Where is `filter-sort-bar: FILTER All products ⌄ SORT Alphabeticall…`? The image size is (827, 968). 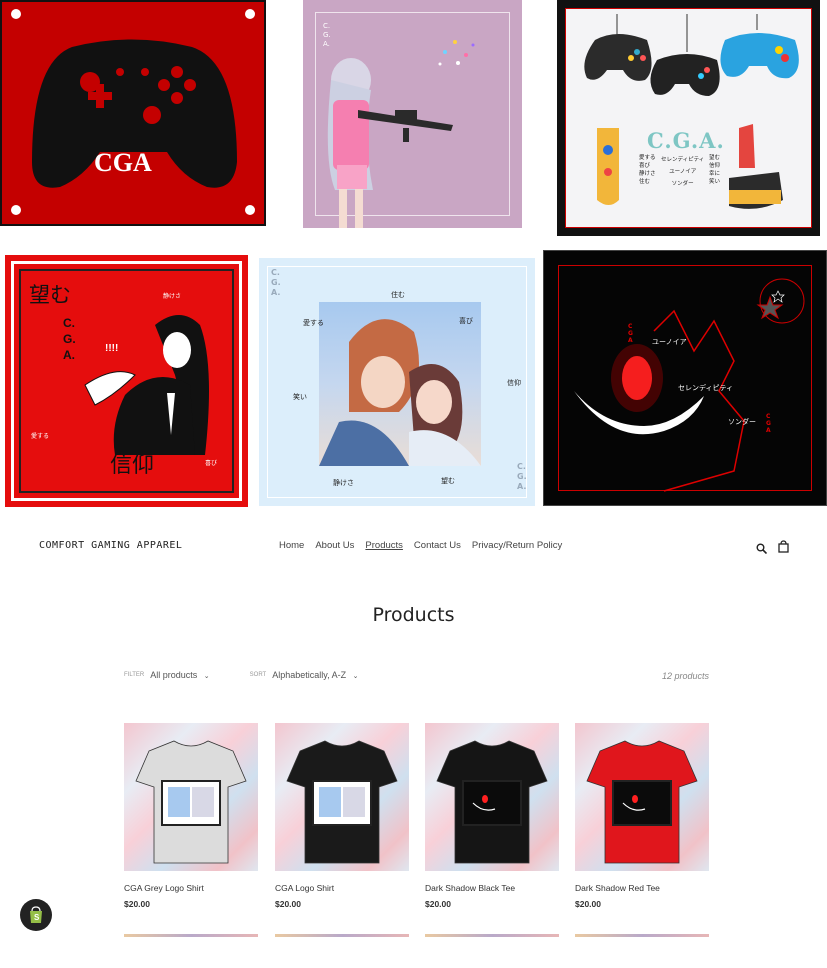 filter-sort-bar: FILTER All products ⌄ SORT Alphabeticall… is located at coordinates (241, 675).